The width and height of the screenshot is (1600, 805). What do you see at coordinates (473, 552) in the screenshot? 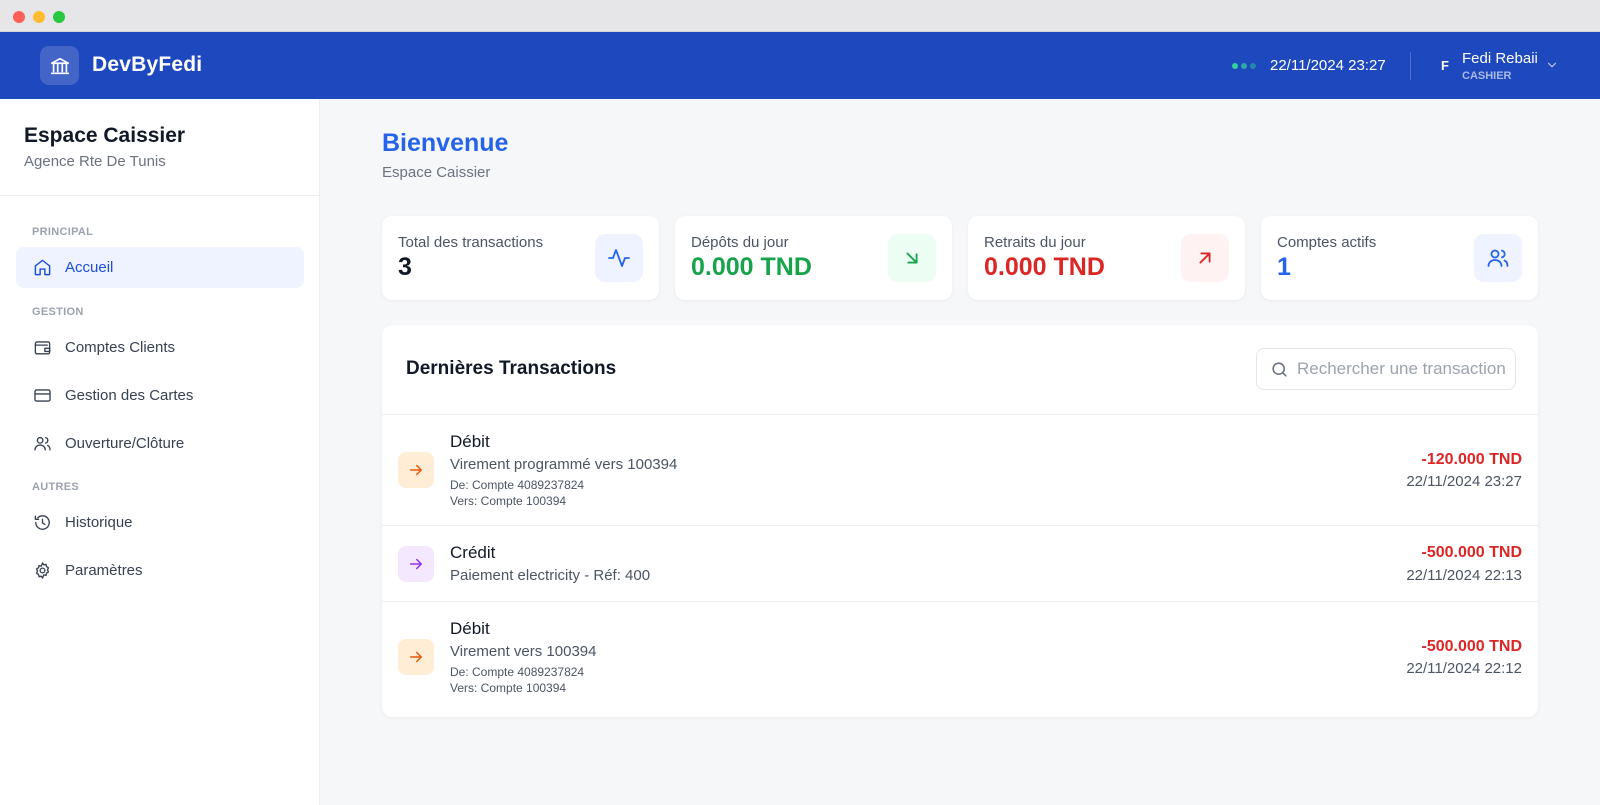
I see `transaction-type: Crédit` at bounding box center [473, 552].